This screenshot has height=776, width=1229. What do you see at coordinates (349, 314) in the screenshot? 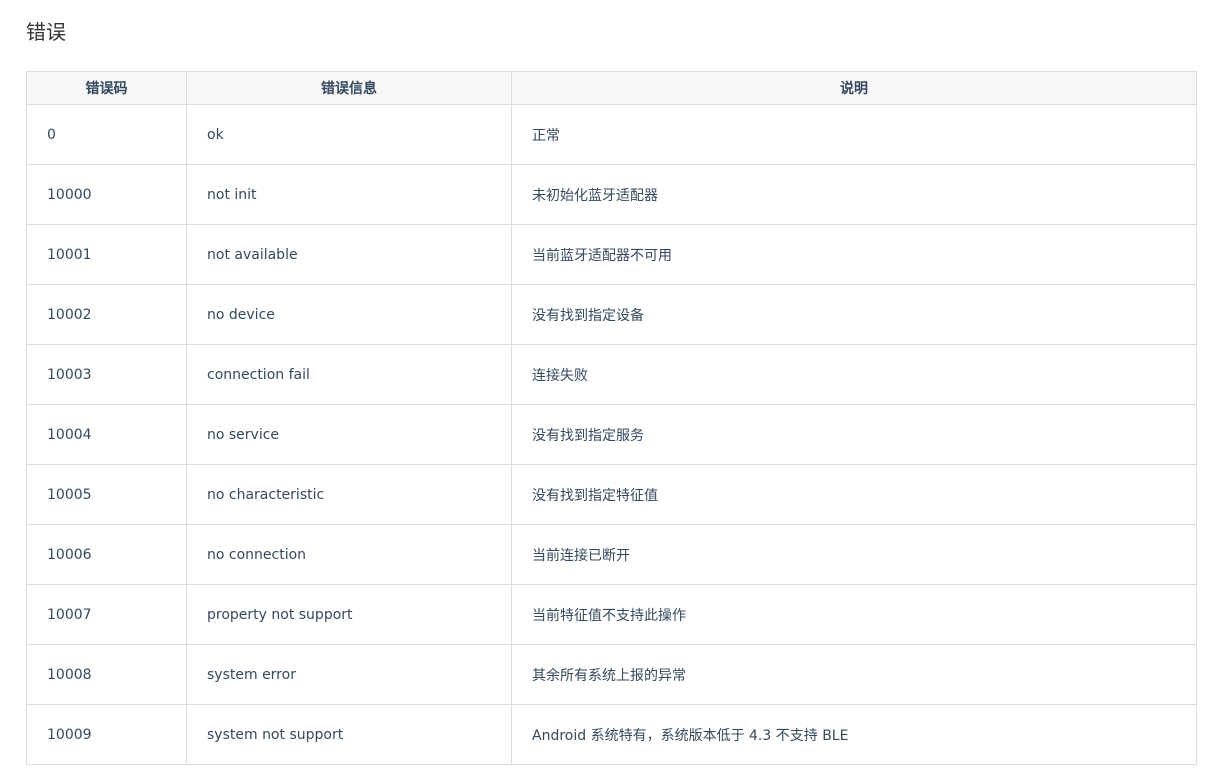
I see `cell-error-message: no device` at bounding box center [349, 314].